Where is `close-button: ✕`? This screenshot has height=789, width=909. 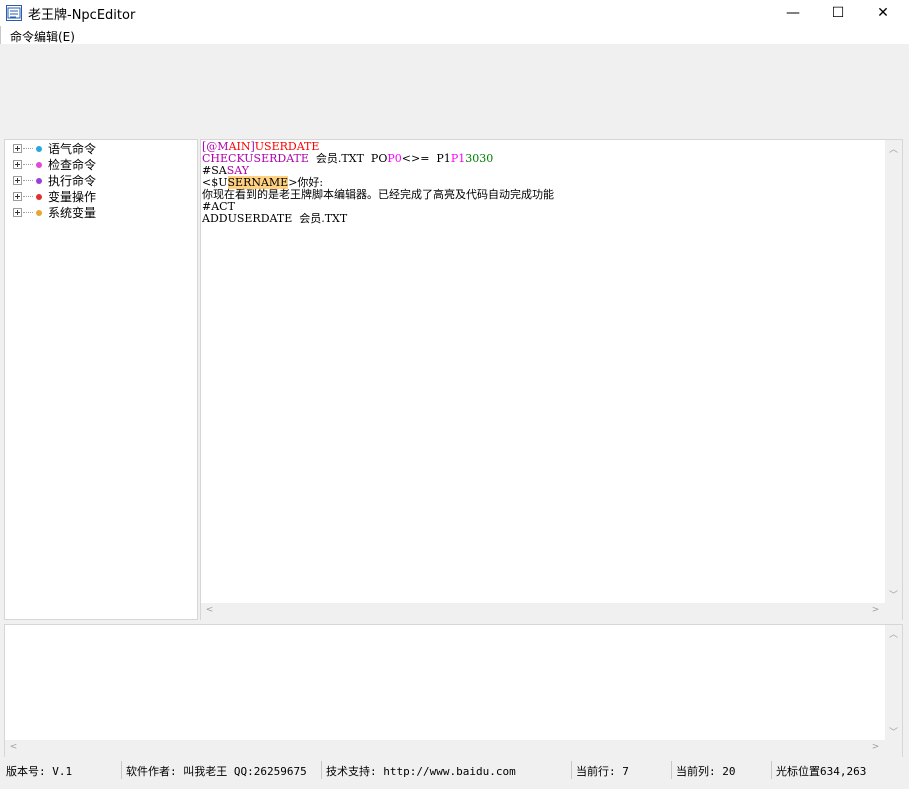
close-button: ✕ is located at coordinates (883, 13).